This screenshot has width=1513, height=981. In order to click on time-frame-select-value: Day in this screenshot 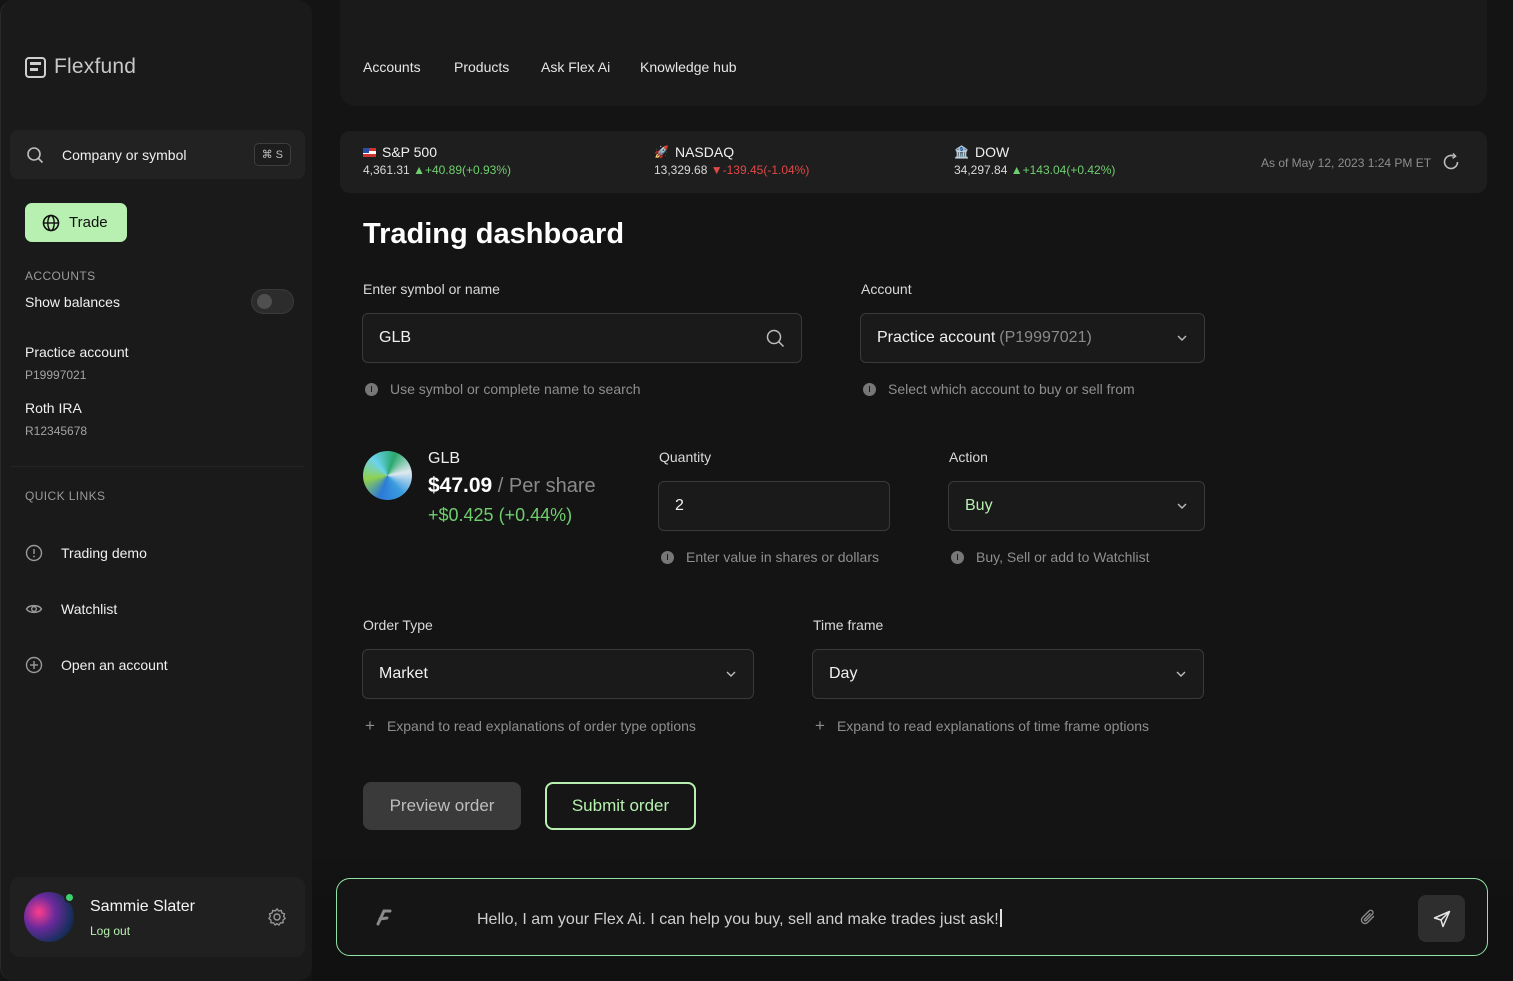, I will do `click(843, 673)`.